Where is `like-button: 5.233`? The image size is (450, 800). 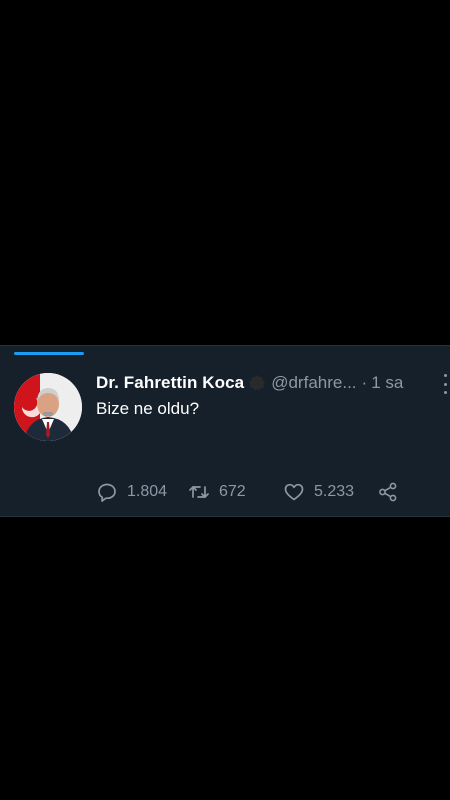 like-button: 5.233 is located at coordinates (330, 492).